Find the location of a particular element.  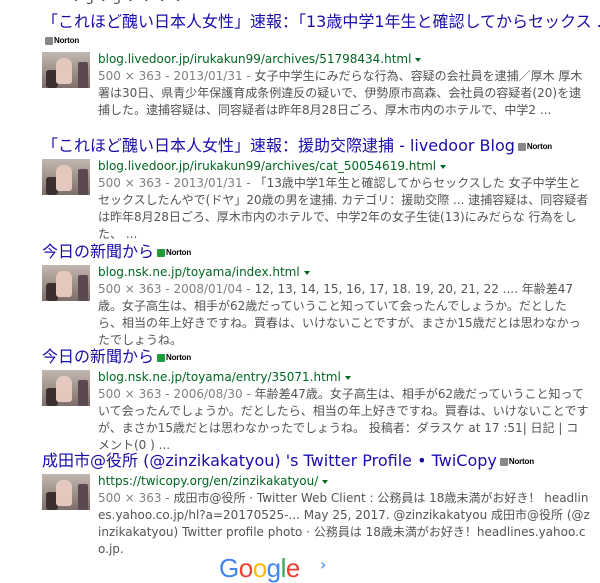

result-url: blog.nsk.ne.jp/toyama/index.html is located at coordinates (344, 272).